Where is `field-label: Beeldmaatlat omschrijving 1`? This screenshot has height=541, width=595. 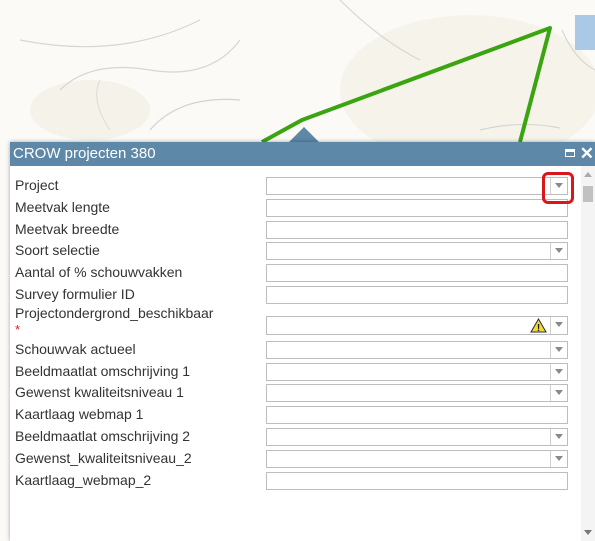 field-label: Beeldmaatlat omschrijving 1 is located at coordinates (103, 370).